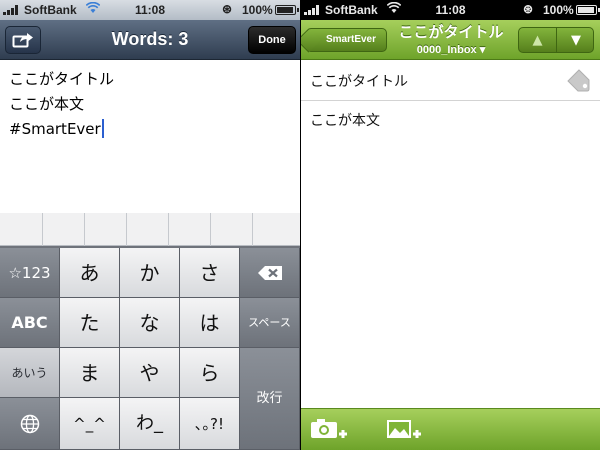  Describe the element at coordinates (270, 323) in the screenshot. I see `key-space: スペース` at that location.